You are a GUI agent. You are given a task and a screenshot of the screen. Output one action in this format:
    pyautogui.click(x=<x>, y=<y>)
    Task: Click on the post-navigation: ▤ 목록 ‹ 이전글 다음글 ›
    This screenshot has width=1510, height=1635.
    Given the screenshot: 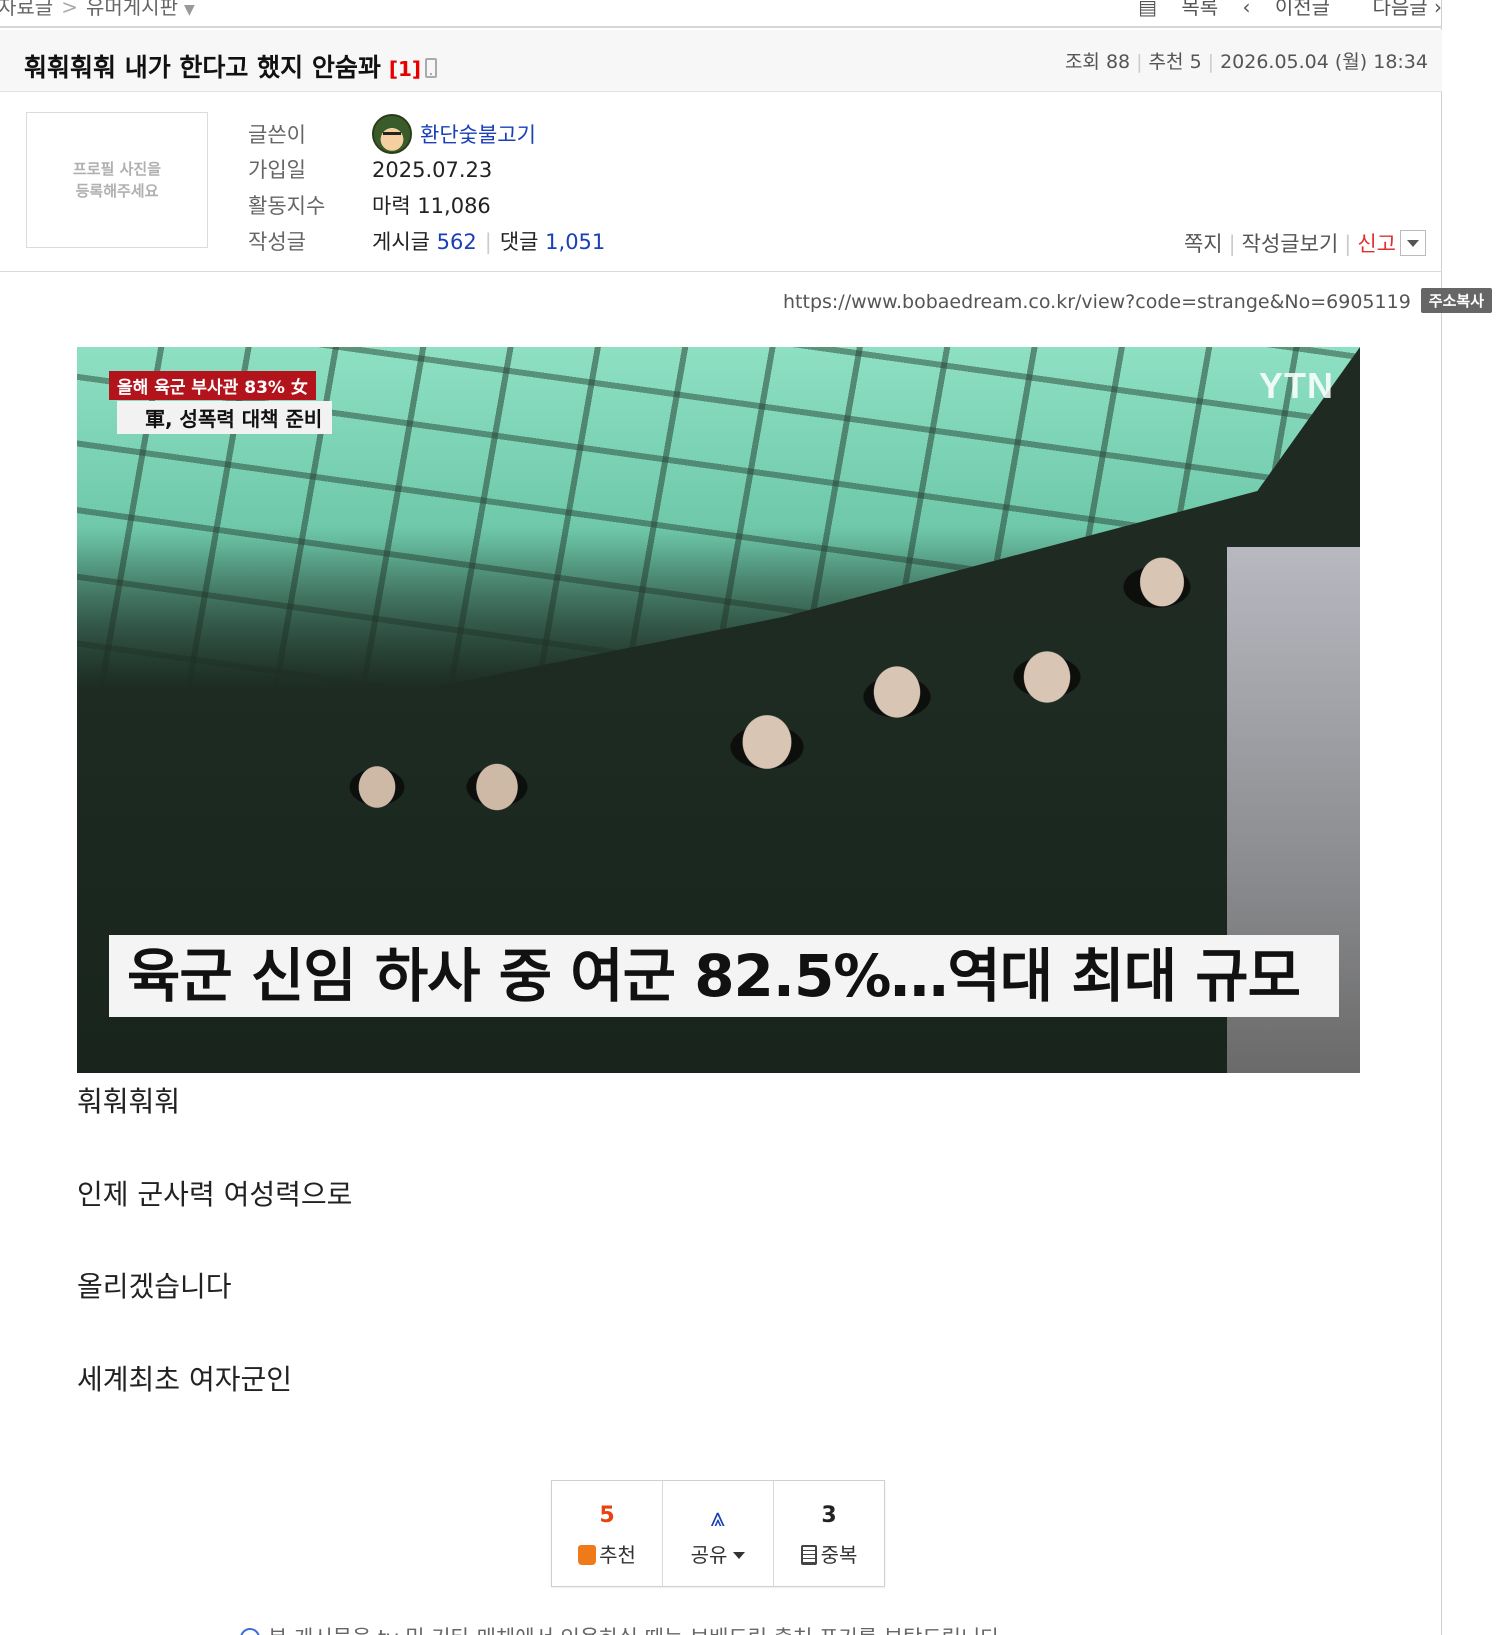 What is the action you would take?
    pyautogui.click(x=1281, y=10)
    